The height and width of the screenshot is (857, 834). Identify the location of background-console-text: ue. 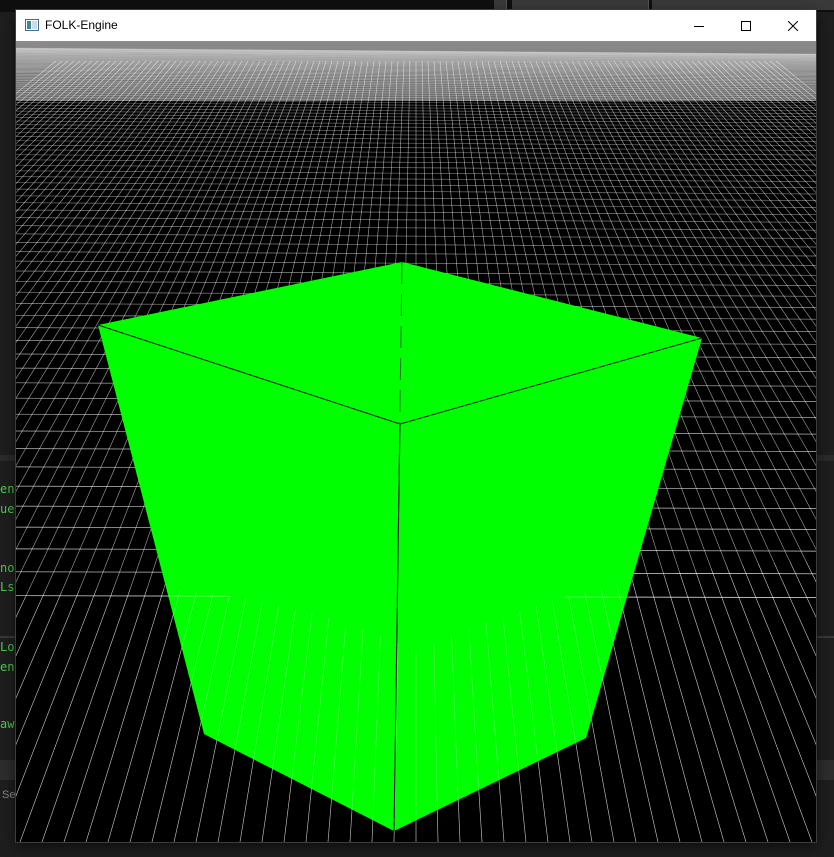
(7, 509).